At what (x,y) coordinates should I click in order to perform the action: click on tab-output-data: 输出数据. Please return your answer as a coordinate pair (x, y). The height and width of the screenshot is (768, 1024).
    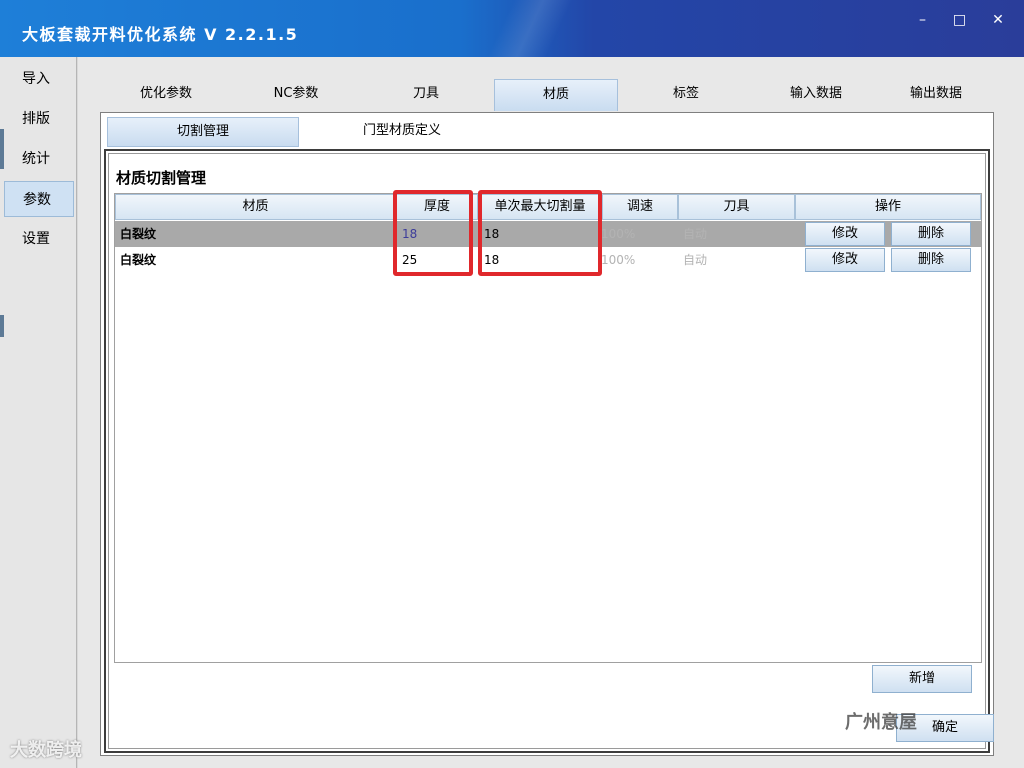
    Looking at the image, I should click on (936, 95).